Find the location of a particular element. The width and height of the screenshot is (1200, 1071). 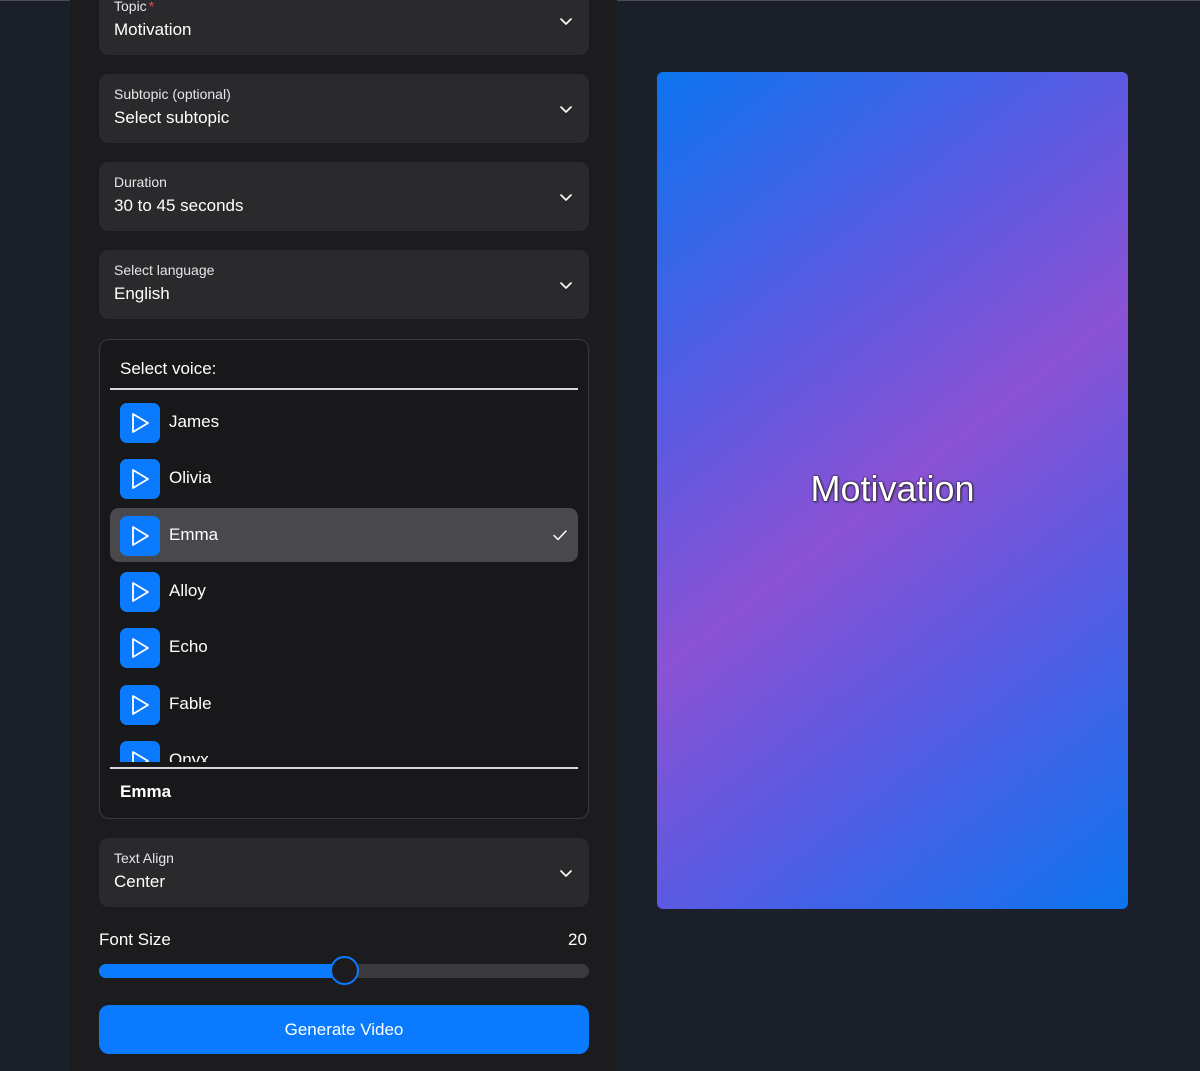

voice-name: Olivia is located at coordinates (190, 477).